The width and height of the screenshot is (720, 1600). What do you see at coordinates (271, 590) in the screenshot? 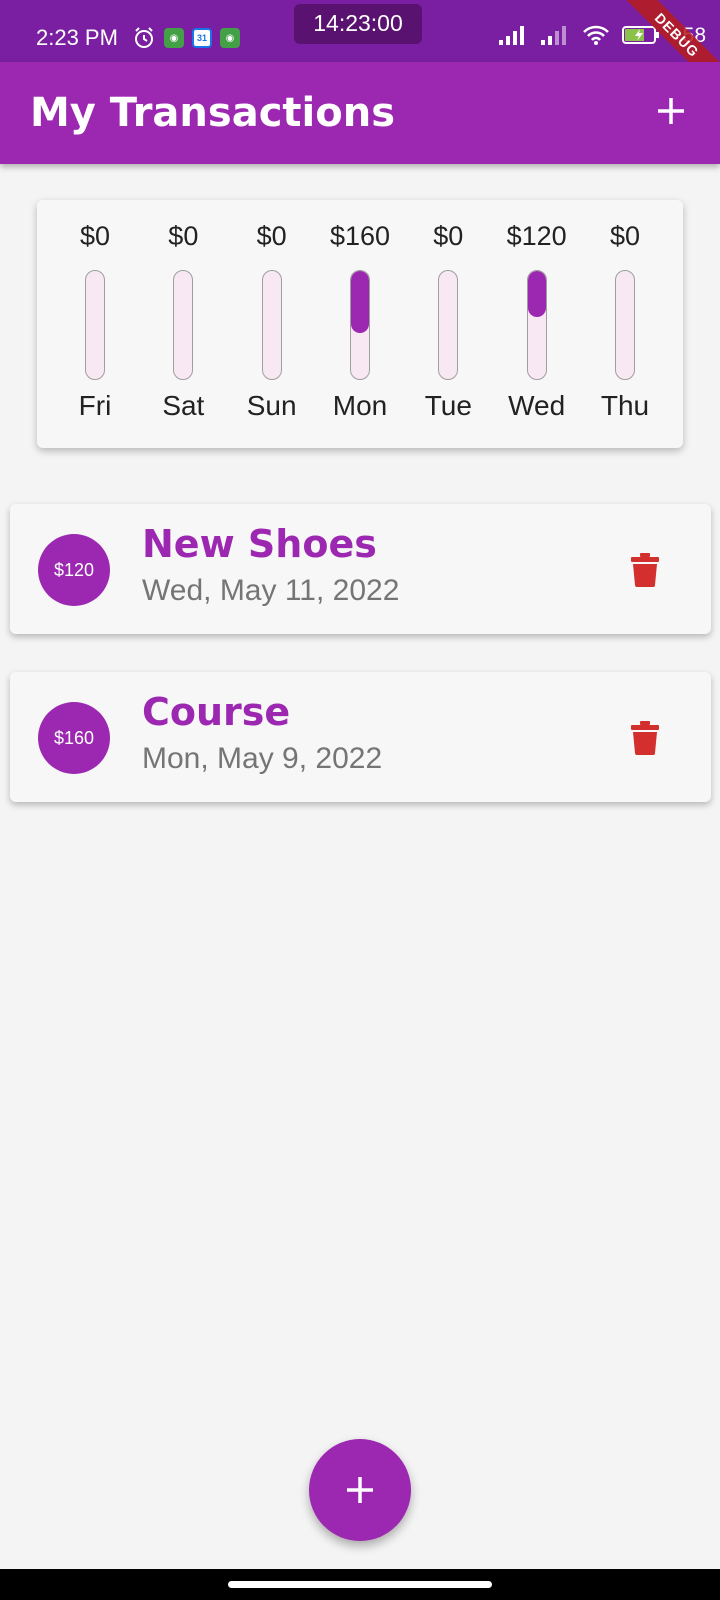
I see `transaction-date: Wed, May 11, 2022` at bounding box center [271, 590].